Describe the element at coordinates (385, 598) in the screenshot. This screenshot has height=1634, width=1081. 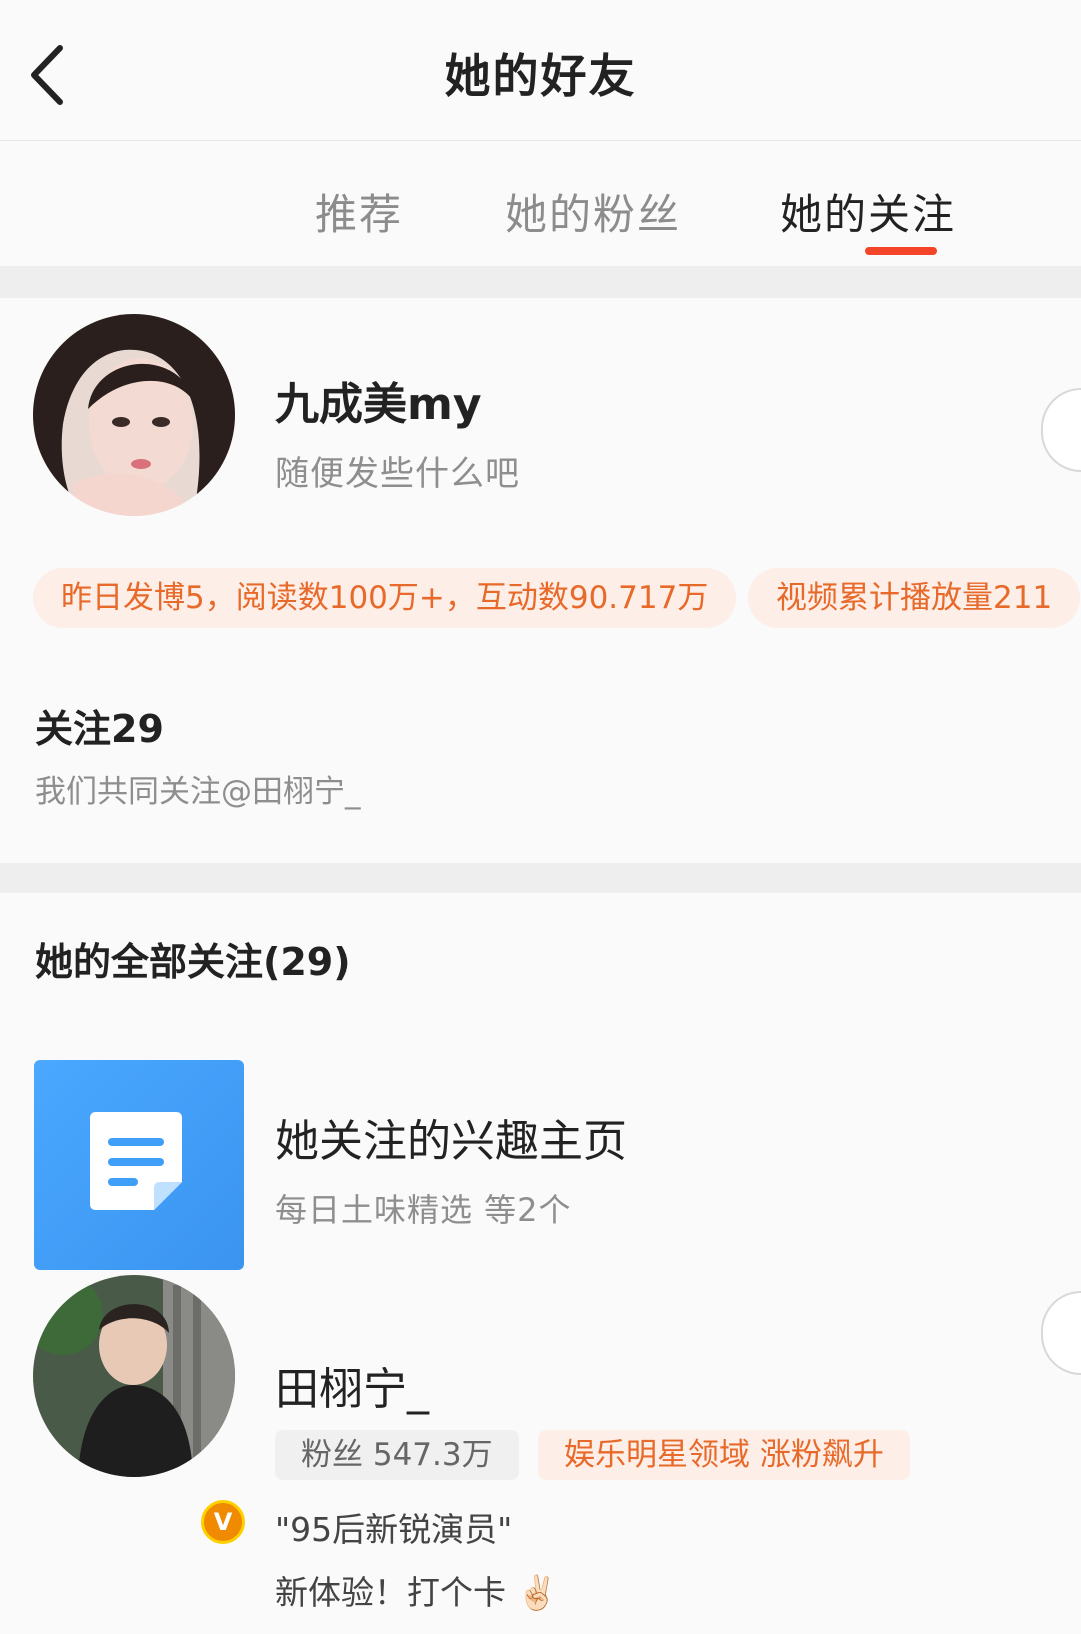
I see `stat-pill-weibo: 昨日发博5，阅读数100万+，互动数90.717万` at that location.